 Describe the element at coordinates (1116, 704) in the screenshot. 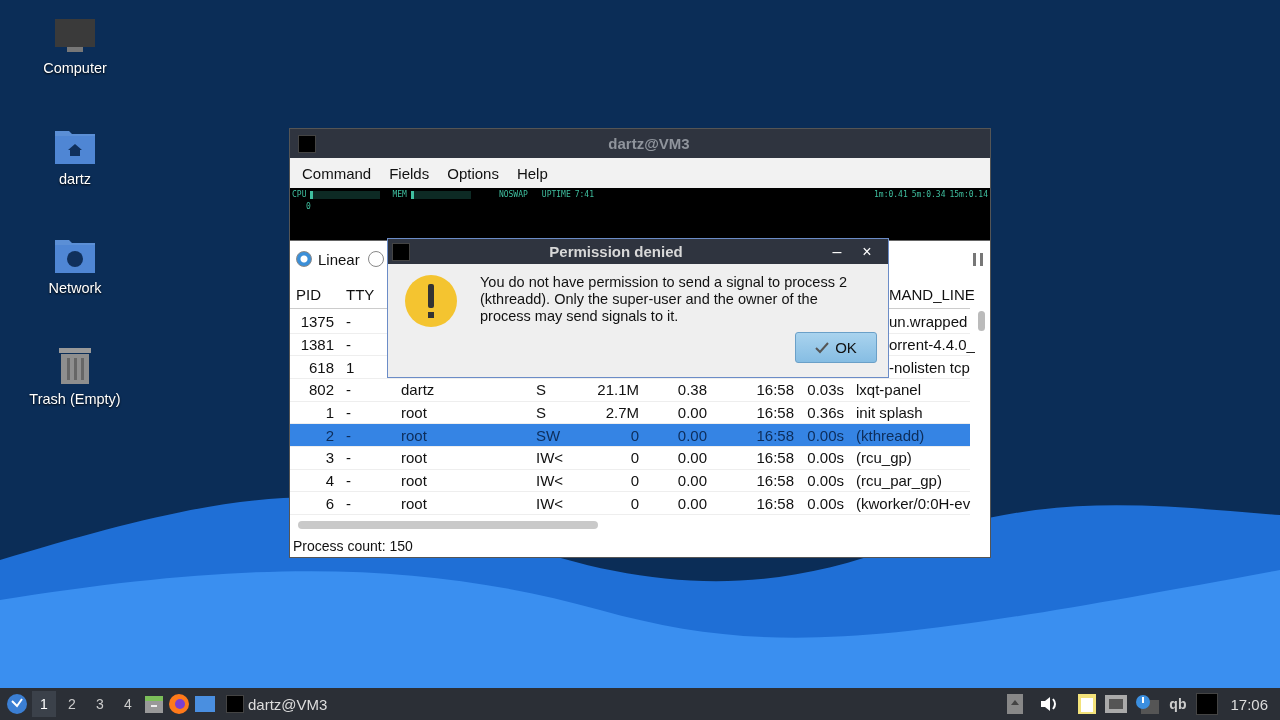

I see `network-icon` at that location.